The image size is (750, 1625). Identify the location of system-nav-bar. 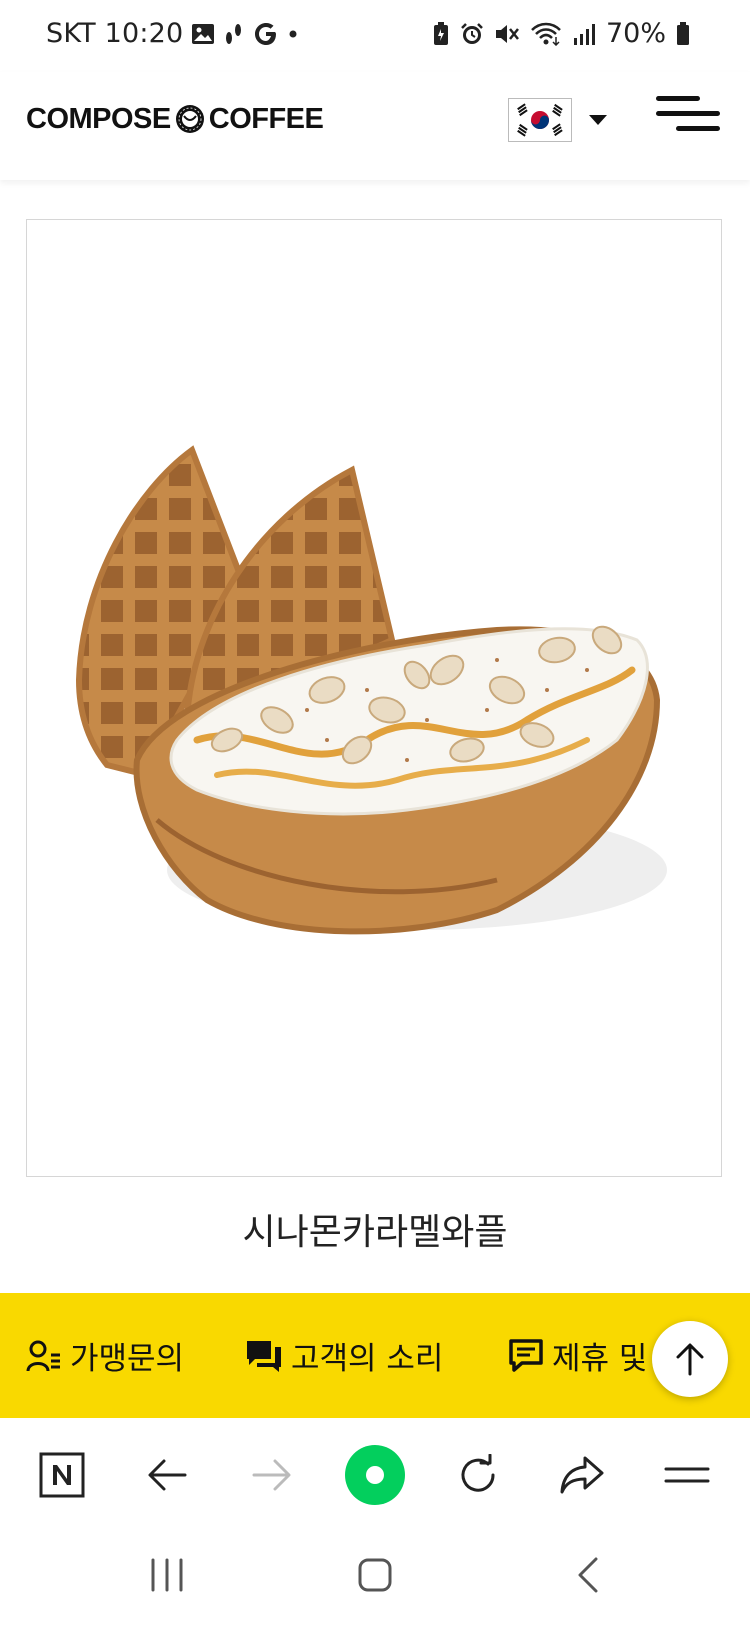
(375, 1577).